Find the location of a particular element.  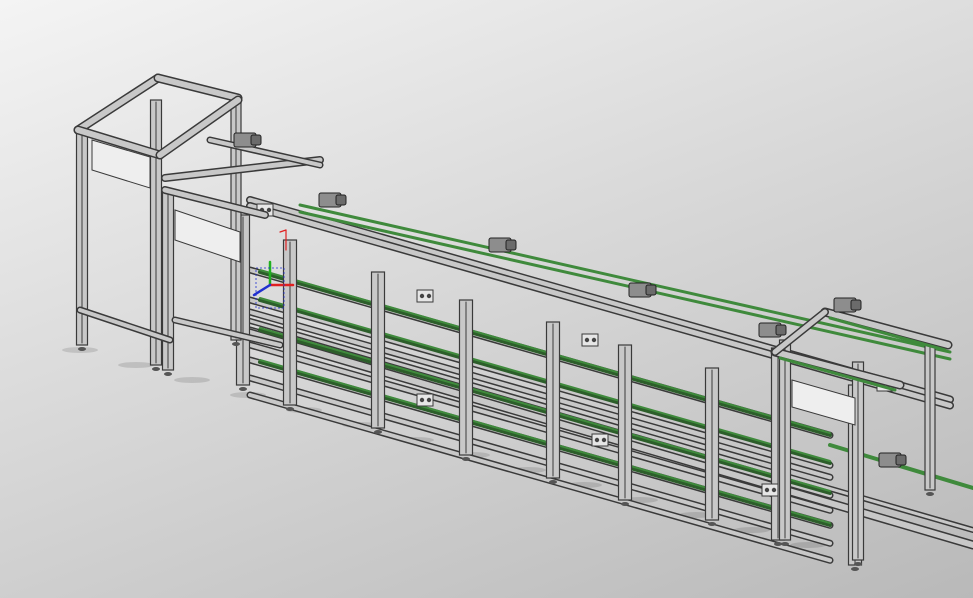

rtower-post-1-foot is located at coordinates (785, 544).